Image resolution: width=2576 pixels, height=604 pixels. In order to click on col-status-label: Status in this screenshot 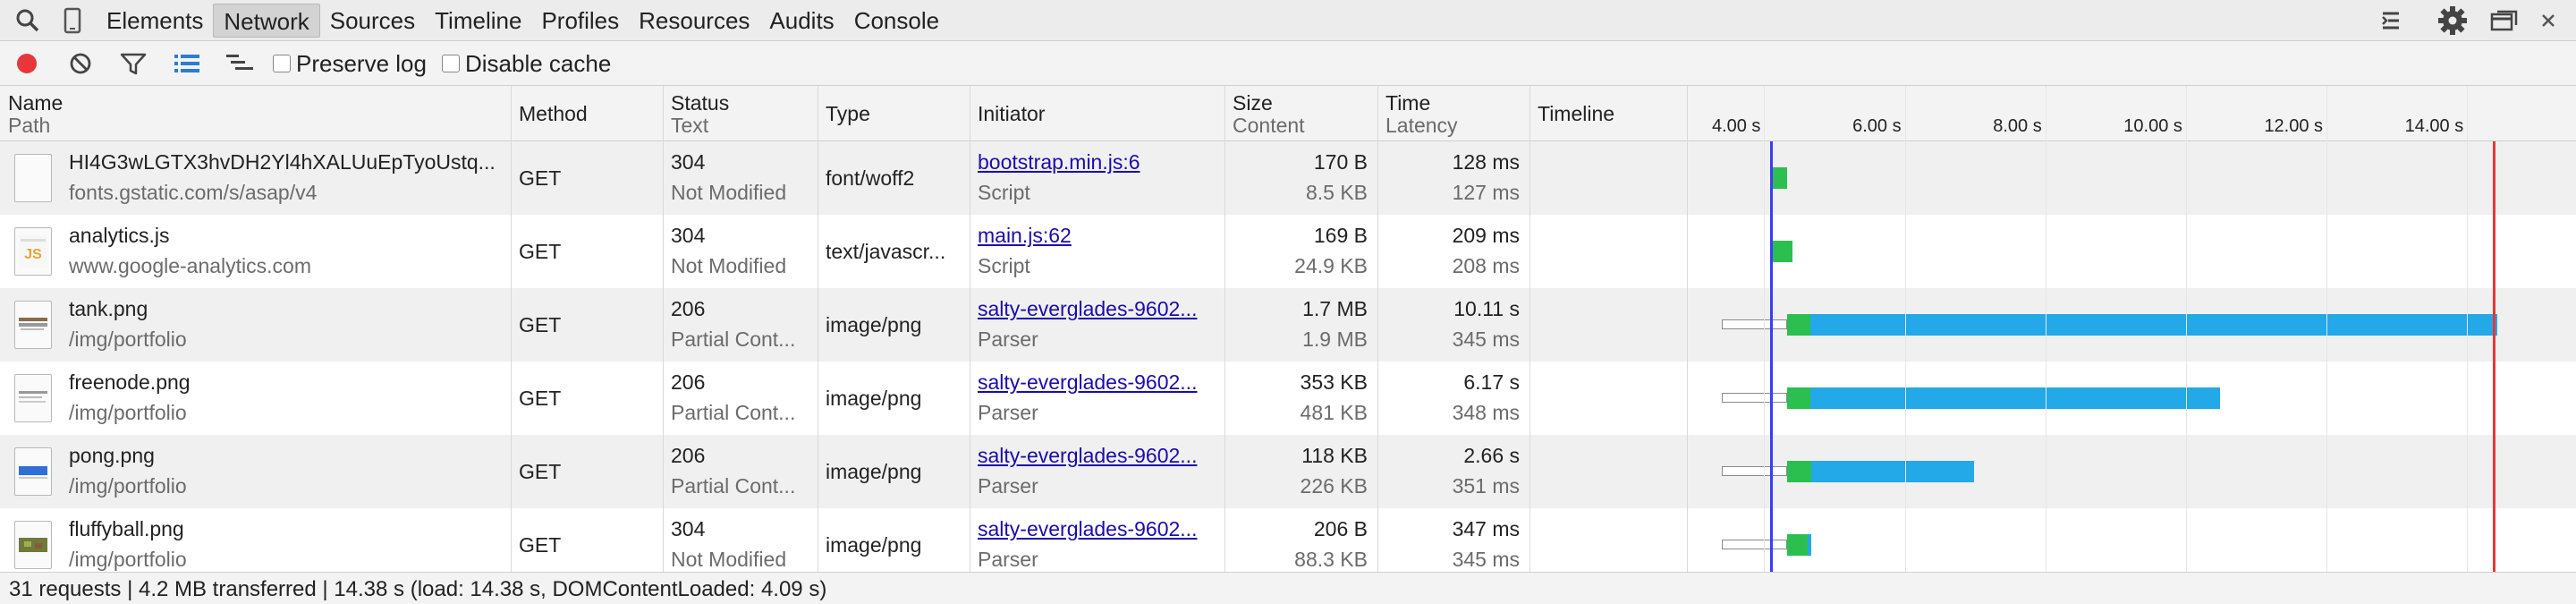, I will do `click(700, 103)`.